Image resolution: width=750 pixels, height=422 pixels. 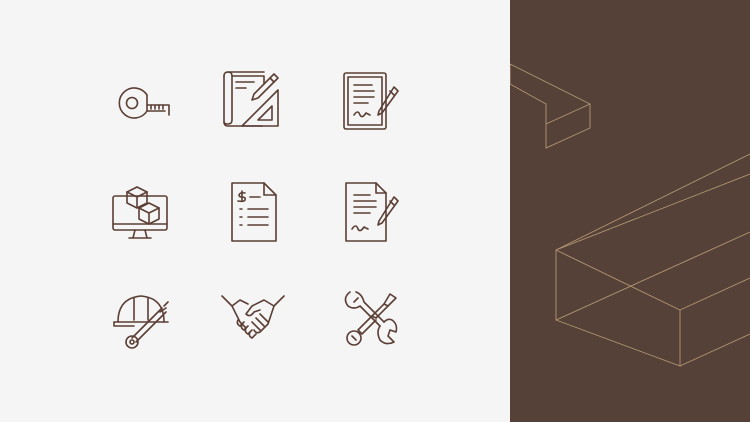 I want to click on signed-contract-icon, so click(x=369, y=102).